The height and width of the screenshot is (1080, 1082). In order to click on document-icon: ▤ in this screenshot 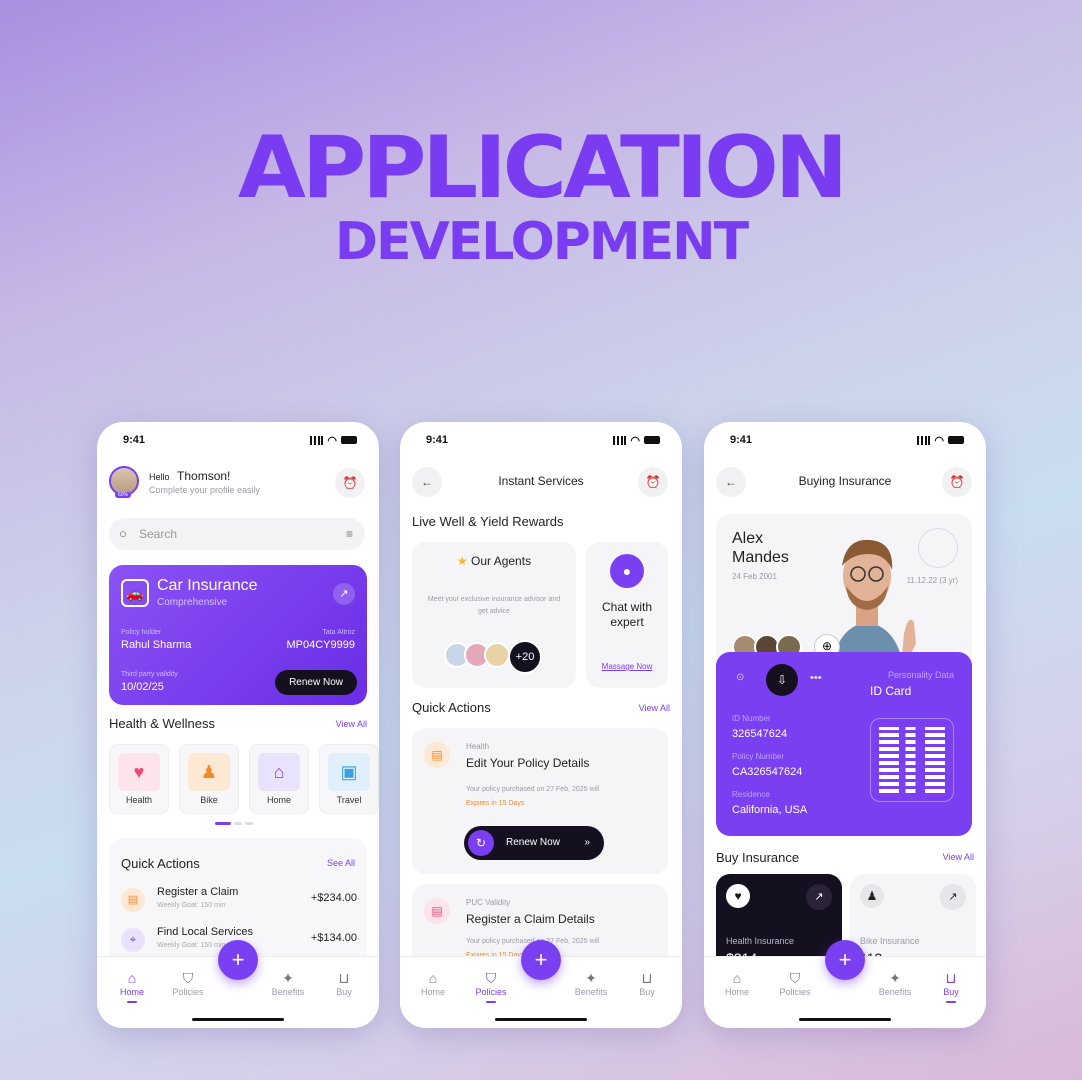, I will do `click(437, 755)`.